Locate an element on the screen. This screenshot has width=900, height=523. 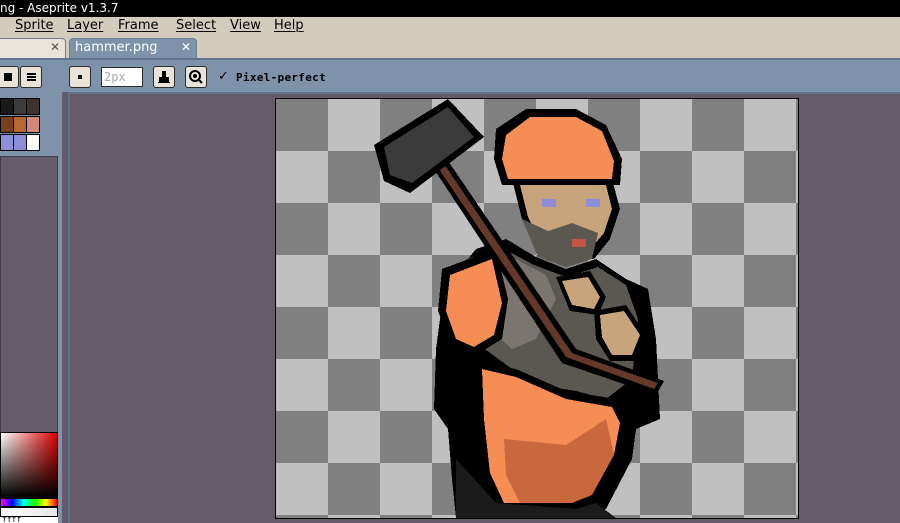
menu-lines-icon is located at coordinates (31, 77).